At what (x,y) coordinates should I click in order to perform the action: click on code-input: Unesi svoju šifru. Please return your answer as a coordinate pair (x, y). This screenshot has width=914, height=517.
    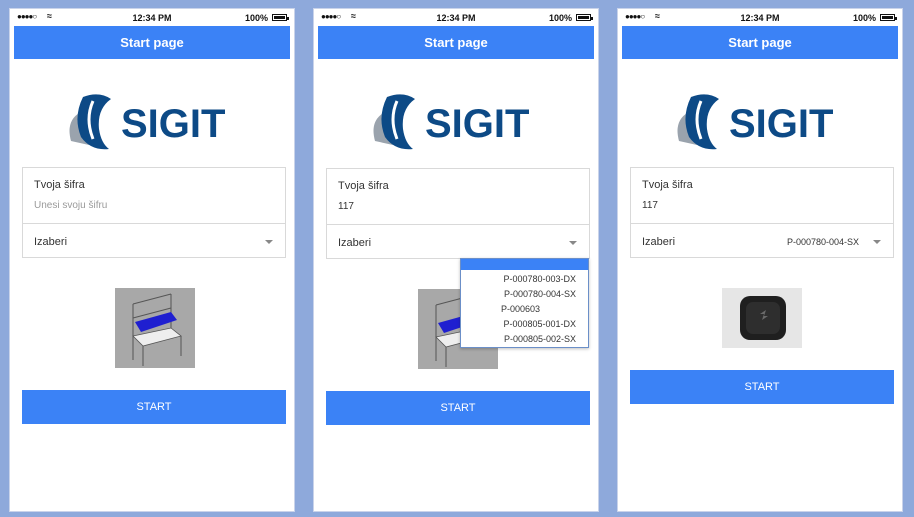
    Looking at the image, I should click on (70, 205).